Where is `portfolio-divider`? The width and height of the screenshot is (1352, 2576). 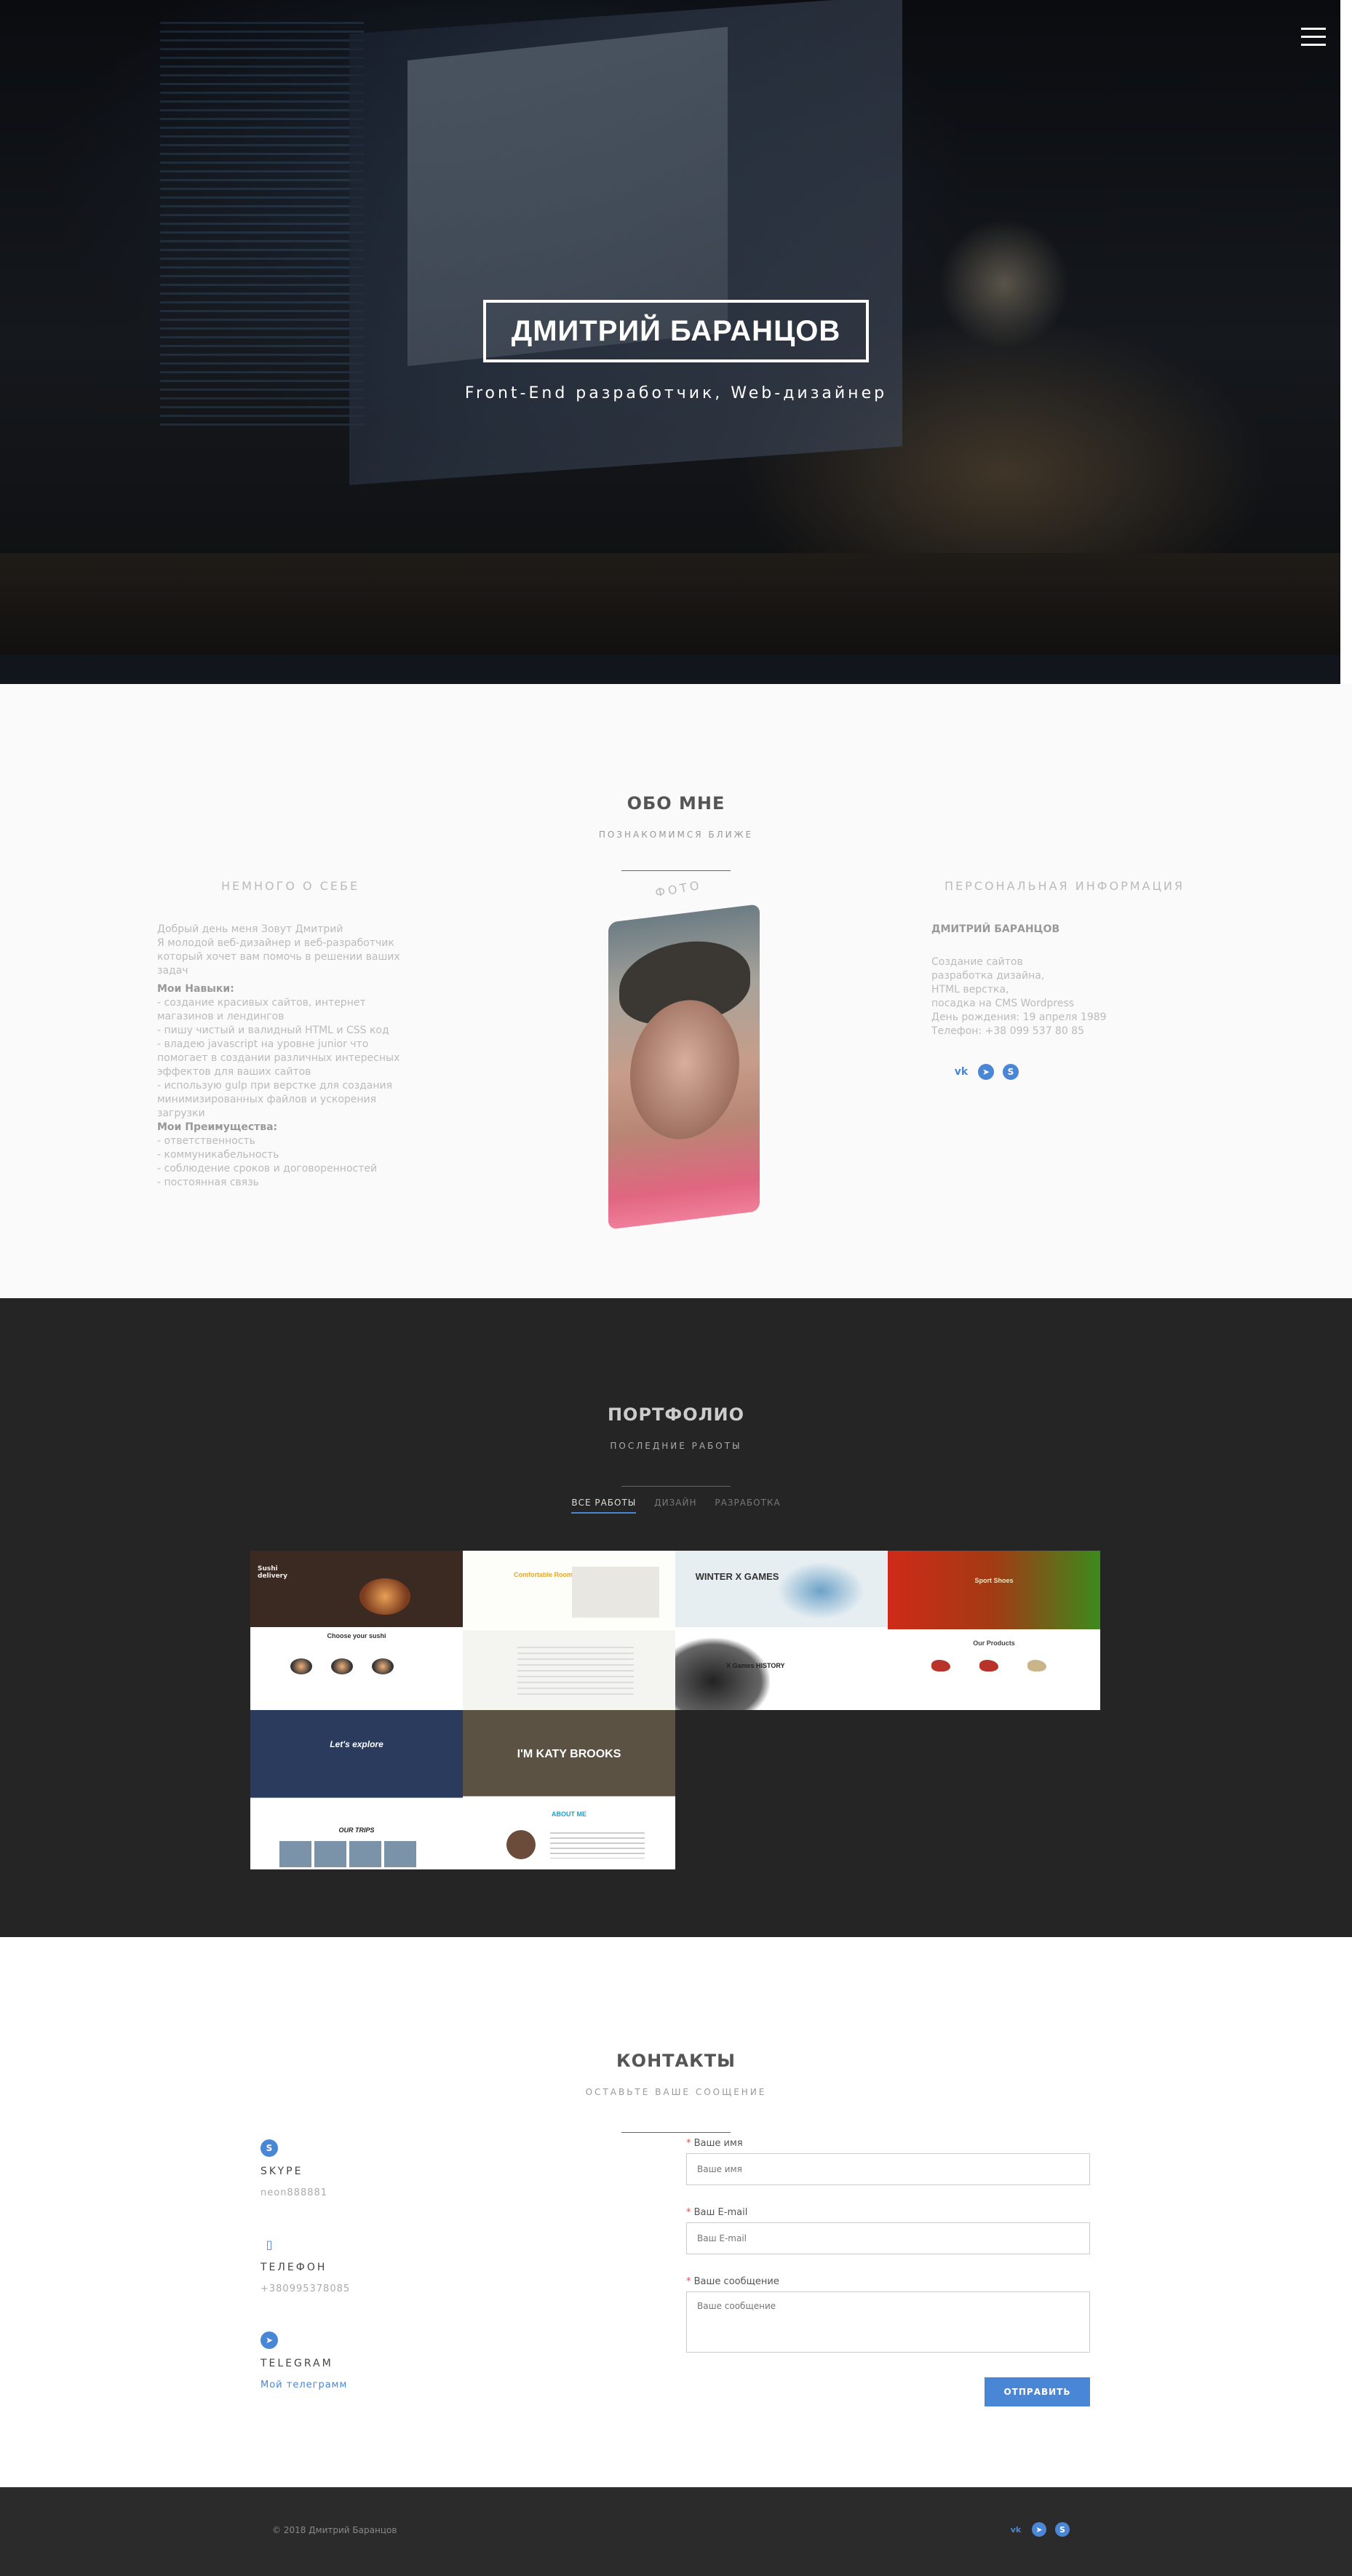
portfolio-divider is located at coordinates (676, 1486).